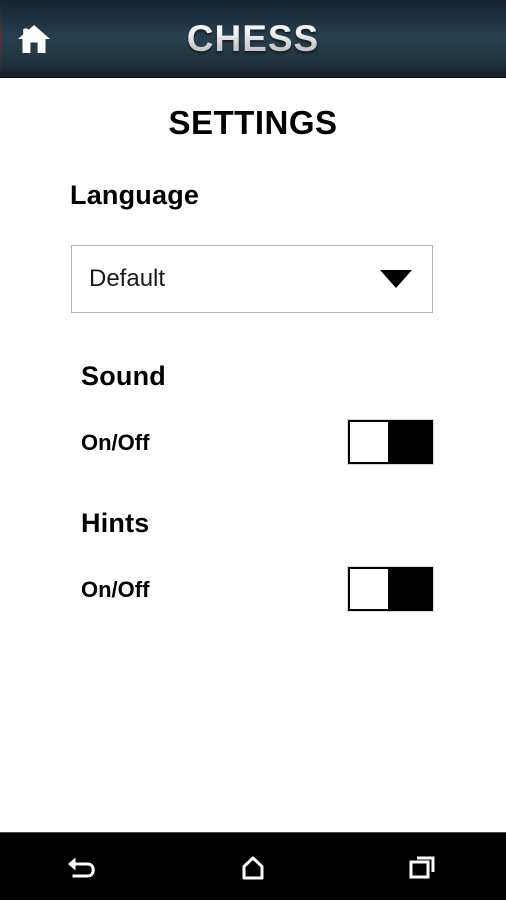  I want to click on language-select: Default, so click(252, 279).